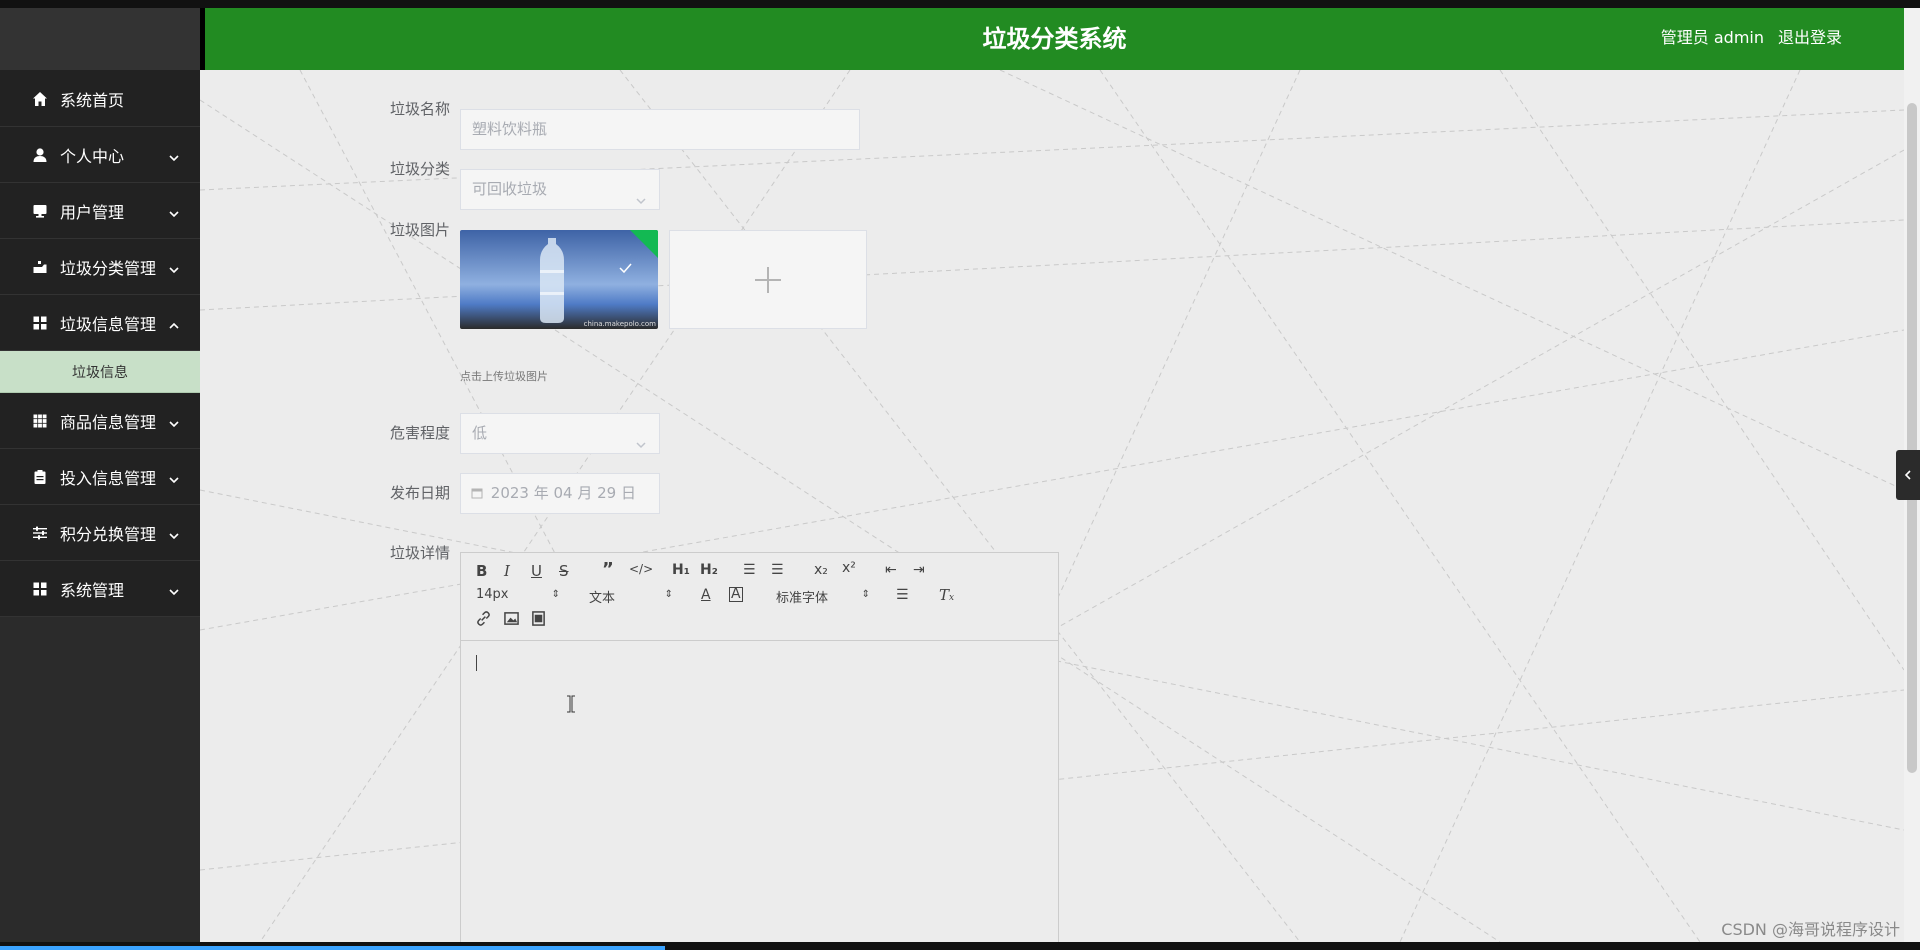 The width and height of the screenshot is (1920, 950). I want to click on h1-icon: H₁, so click(681, 570).